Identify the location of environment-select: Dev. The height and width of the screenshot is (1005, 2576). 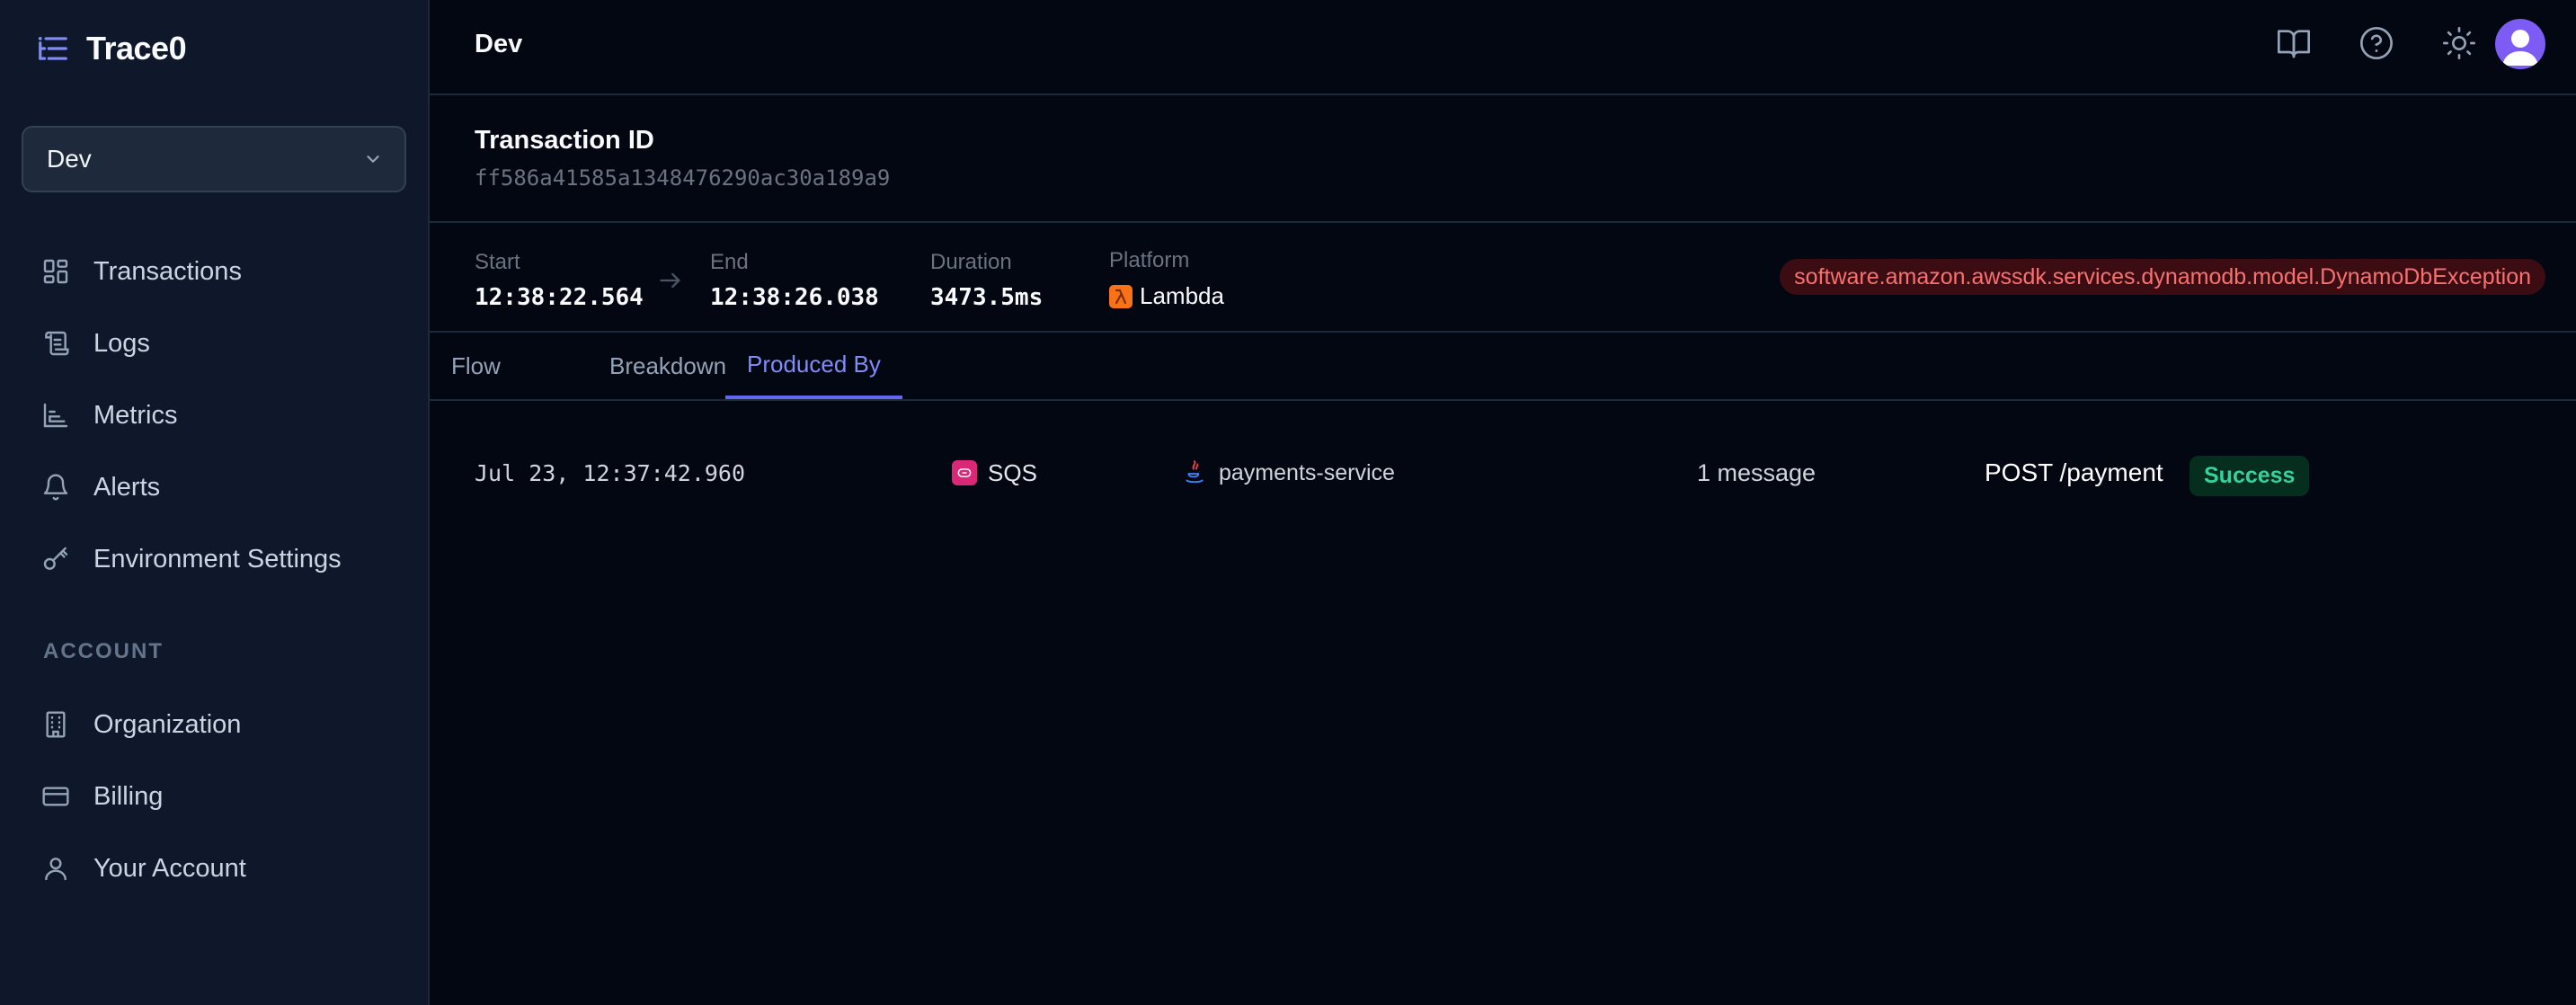
(214, 159).